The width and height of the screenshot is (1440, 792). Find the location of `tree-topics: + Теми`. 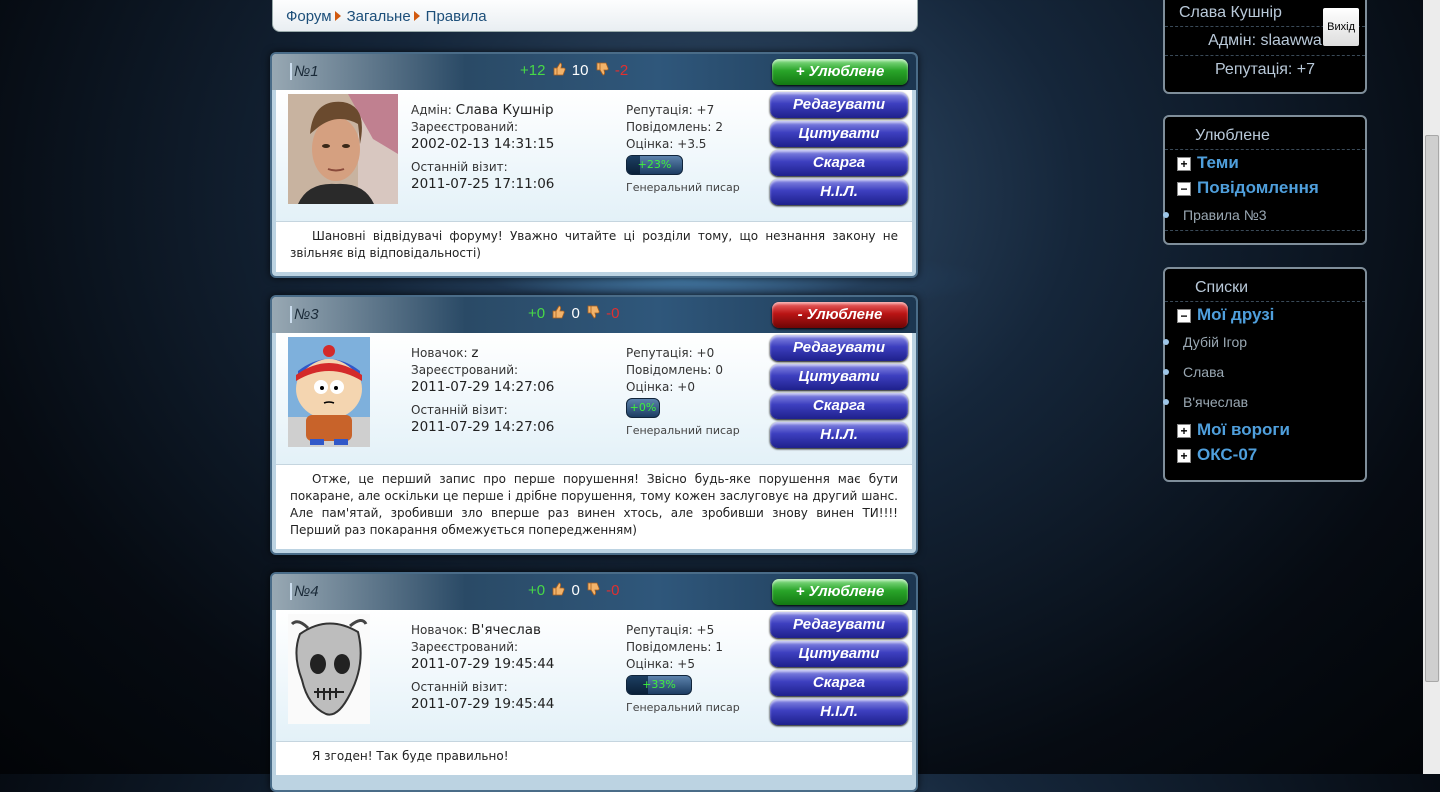

tree-topics: + Теми is located at coordinates (1265, 162).